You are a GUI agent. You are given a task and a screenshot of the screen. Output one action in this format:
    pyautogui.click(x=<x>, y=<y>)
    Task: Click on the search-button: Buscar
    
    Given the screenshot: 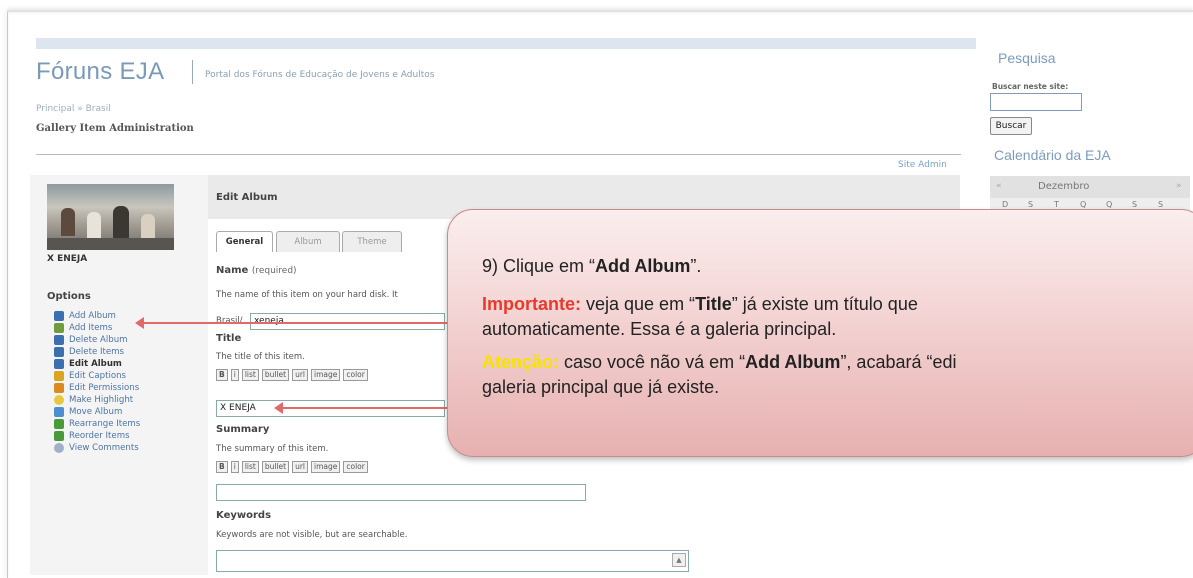 What is the action you would take?
    pyautogui.click(x=1011, y=126)
    